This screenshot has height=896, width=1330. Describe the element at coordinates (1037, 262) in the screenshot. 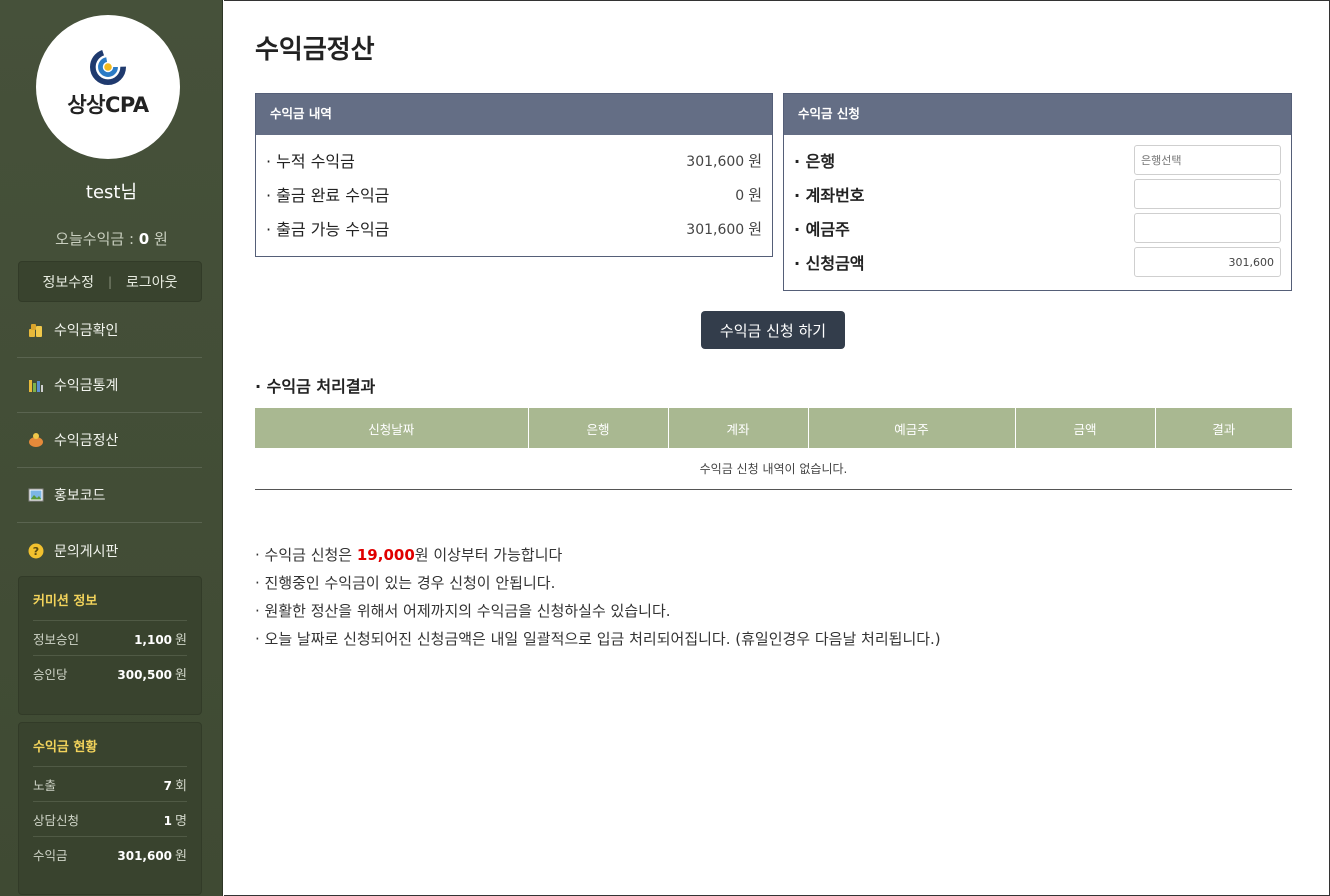

I see `request-amount-row: · 신청금액` at that location.